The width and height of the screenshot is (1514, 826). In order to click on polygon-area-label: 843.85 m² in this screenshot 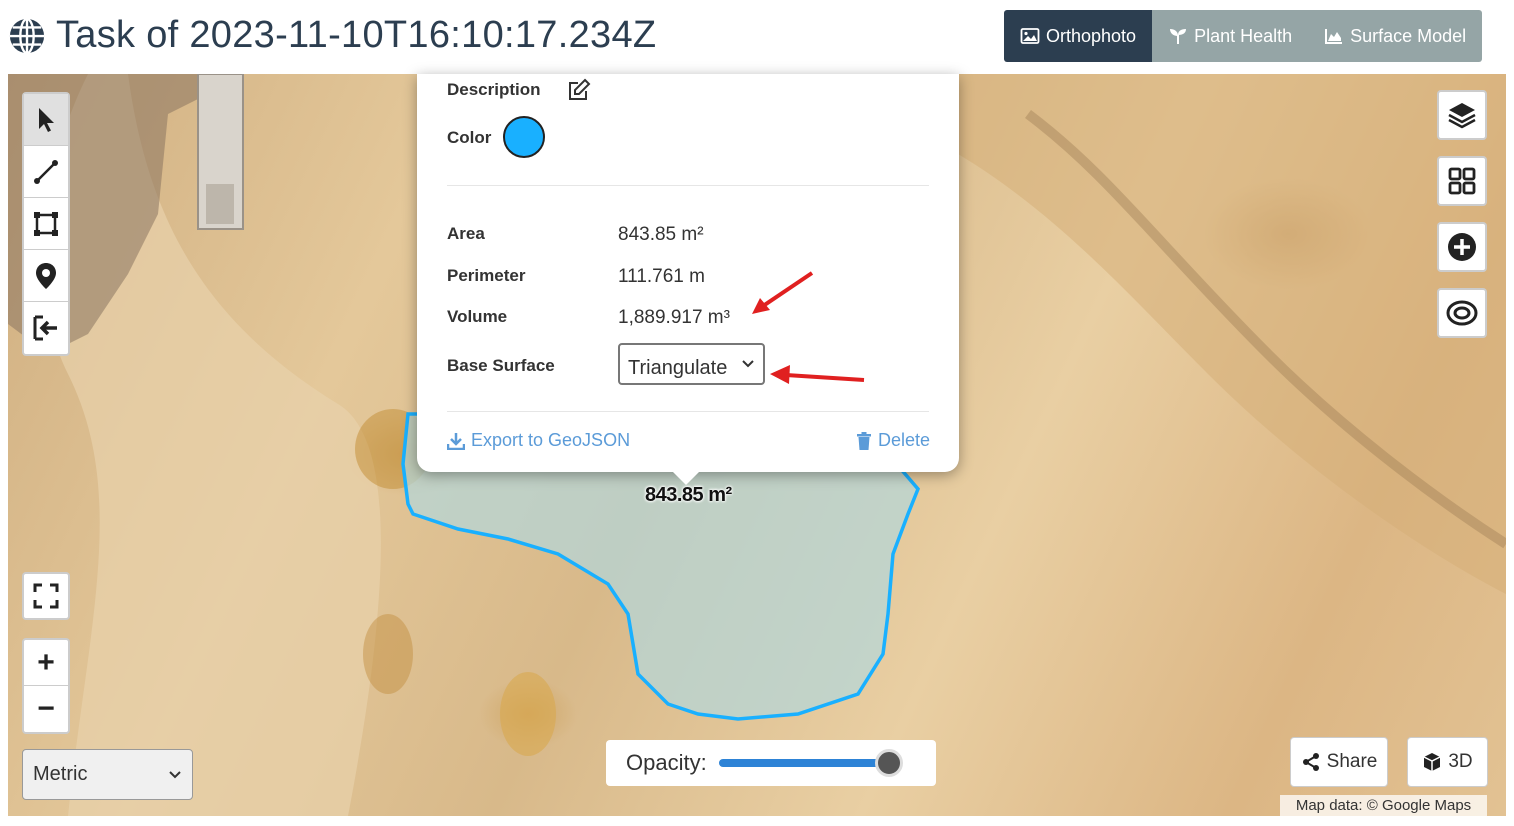, I will do `click(688, 495)`.